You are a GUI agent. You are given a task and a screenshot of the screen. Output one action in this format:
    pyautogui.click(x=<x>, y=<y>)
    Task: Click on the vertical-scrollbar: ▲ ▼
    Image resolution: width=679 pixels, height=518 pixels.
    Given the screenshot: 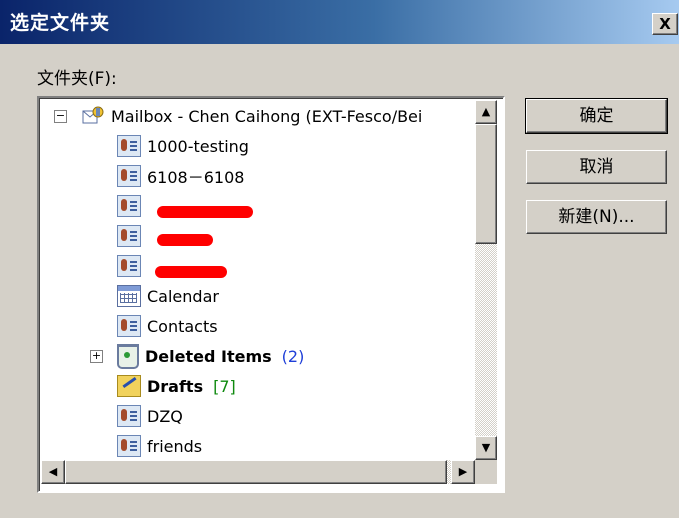 What is the action you would take?
    pyautogui.click(x=486, y=280)
    